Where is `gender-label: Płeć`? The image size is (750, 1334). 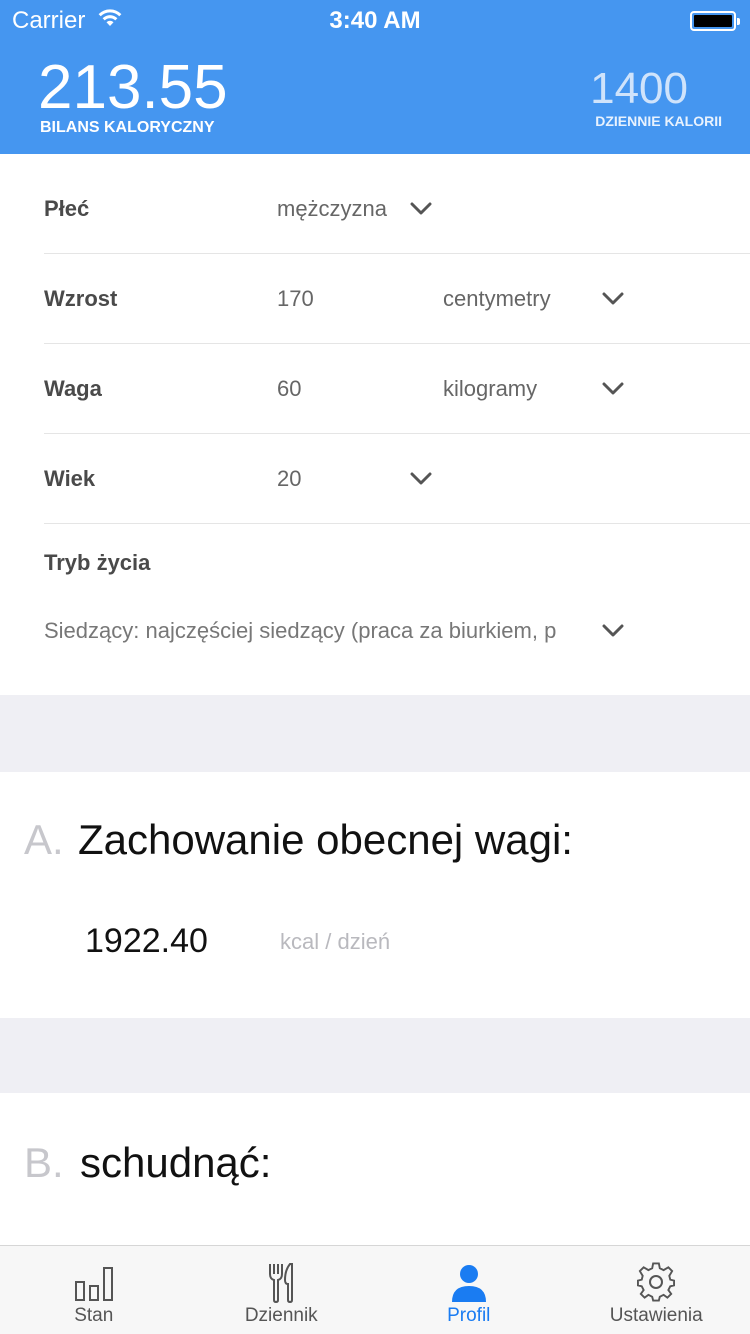 gender-label: Płeć is located at coordinates (67, 208).